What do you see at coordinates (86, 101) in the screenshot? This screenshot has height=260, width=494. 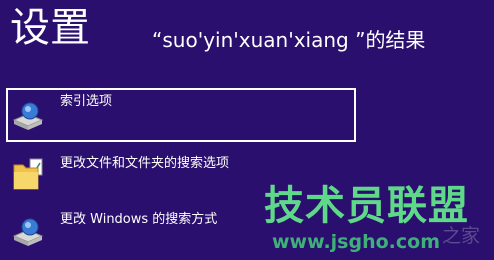 I see `result-label: 索引选项` at bounding box center [86, 101].